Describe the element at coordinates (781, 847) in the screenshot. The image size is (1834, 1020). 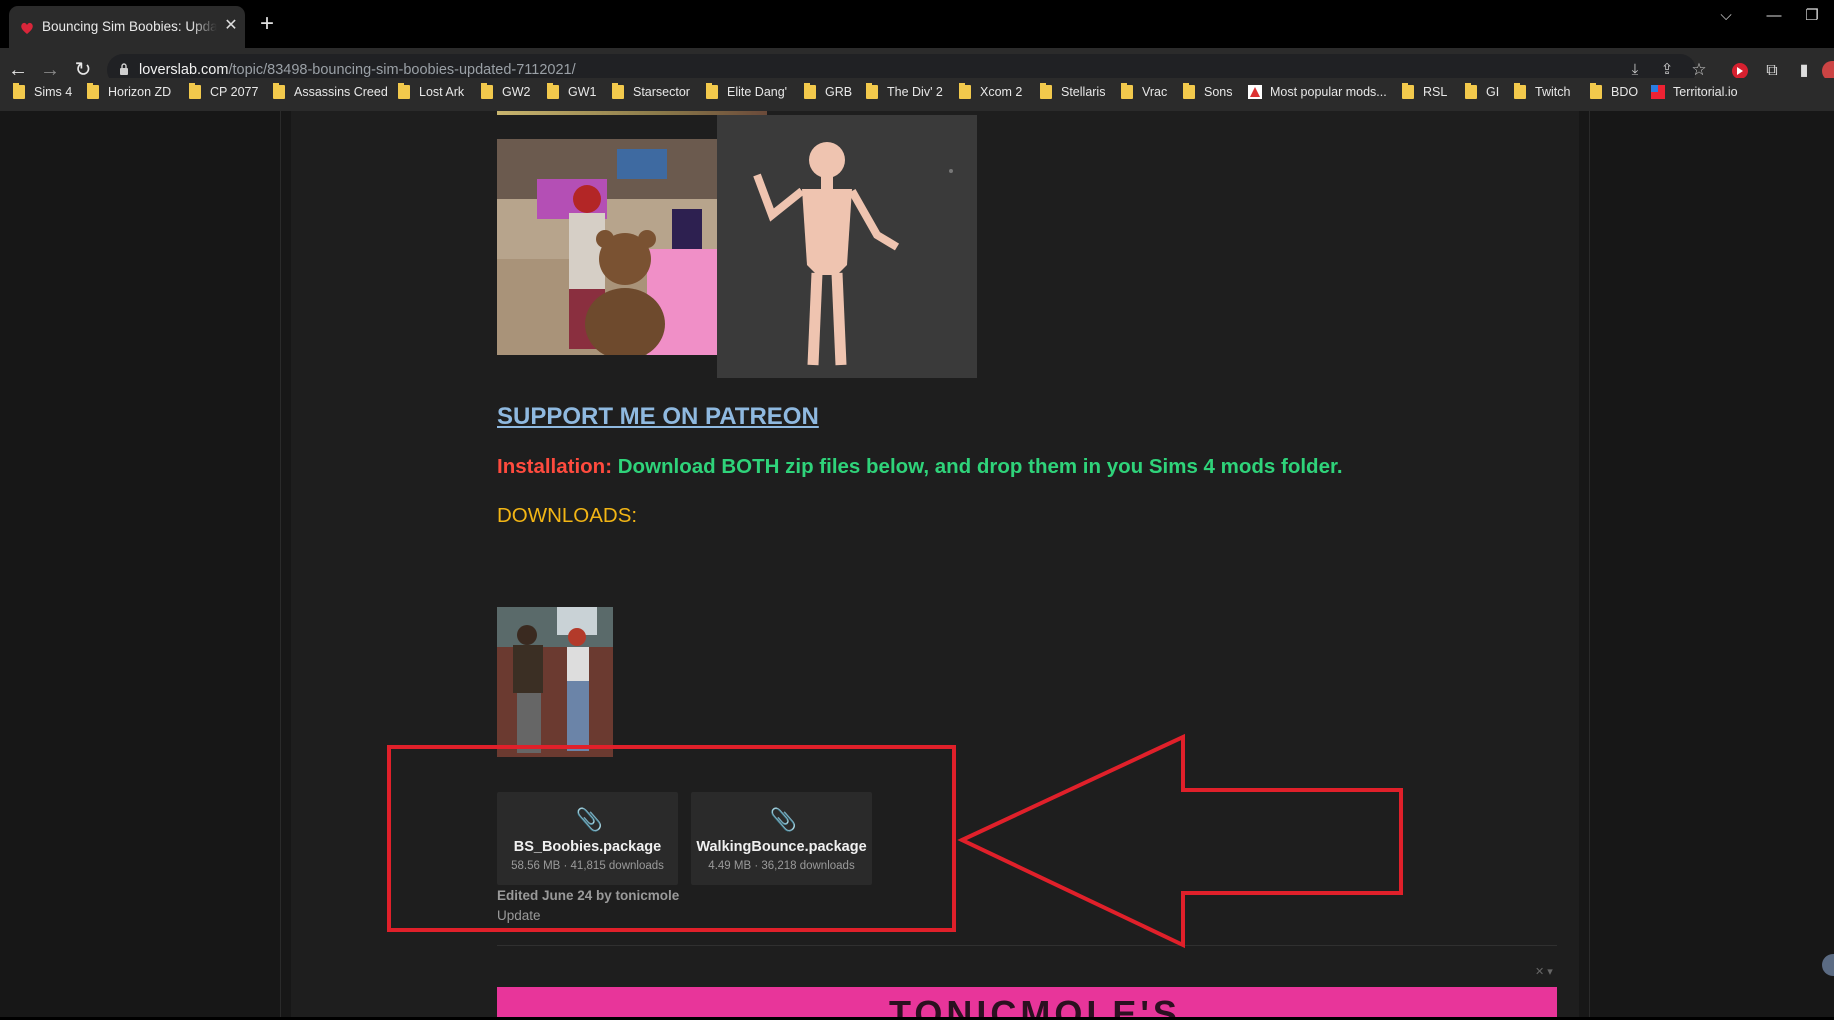
I see `attachment-name: WalkingBounce.package` at that location.